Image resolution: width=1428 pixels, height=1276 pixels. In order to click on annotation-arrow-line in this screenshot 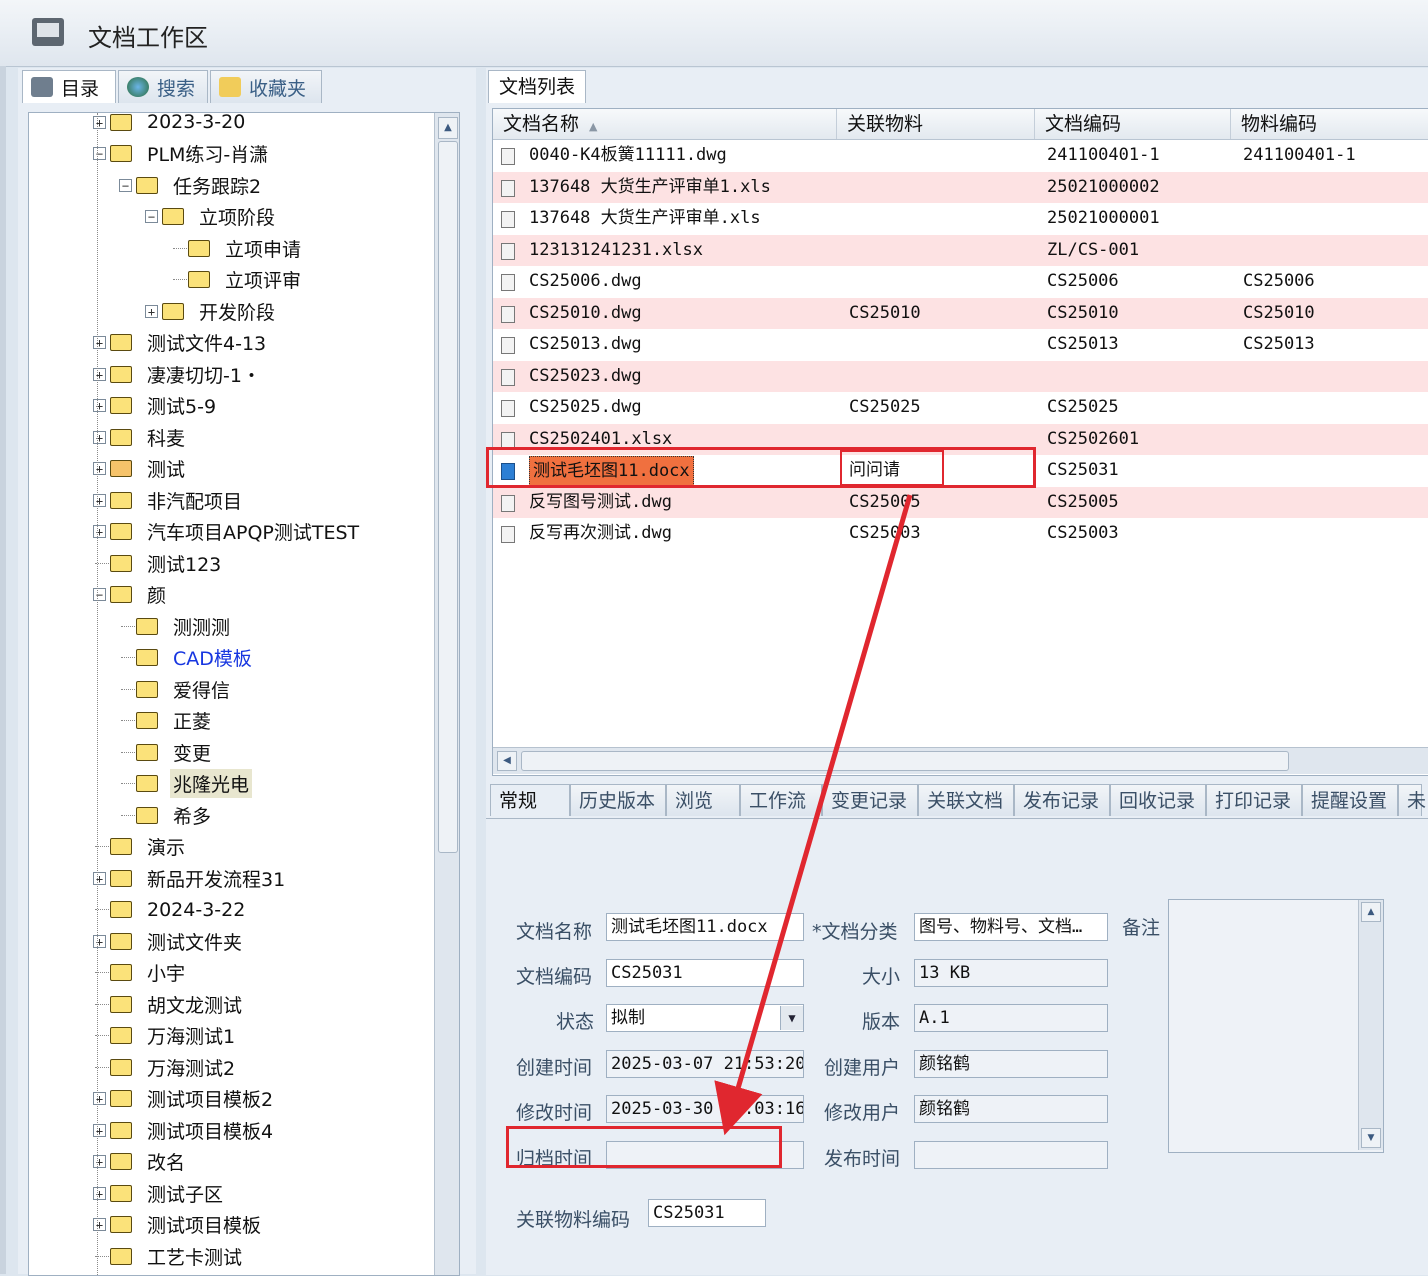, I will do `click(813, 815)`.